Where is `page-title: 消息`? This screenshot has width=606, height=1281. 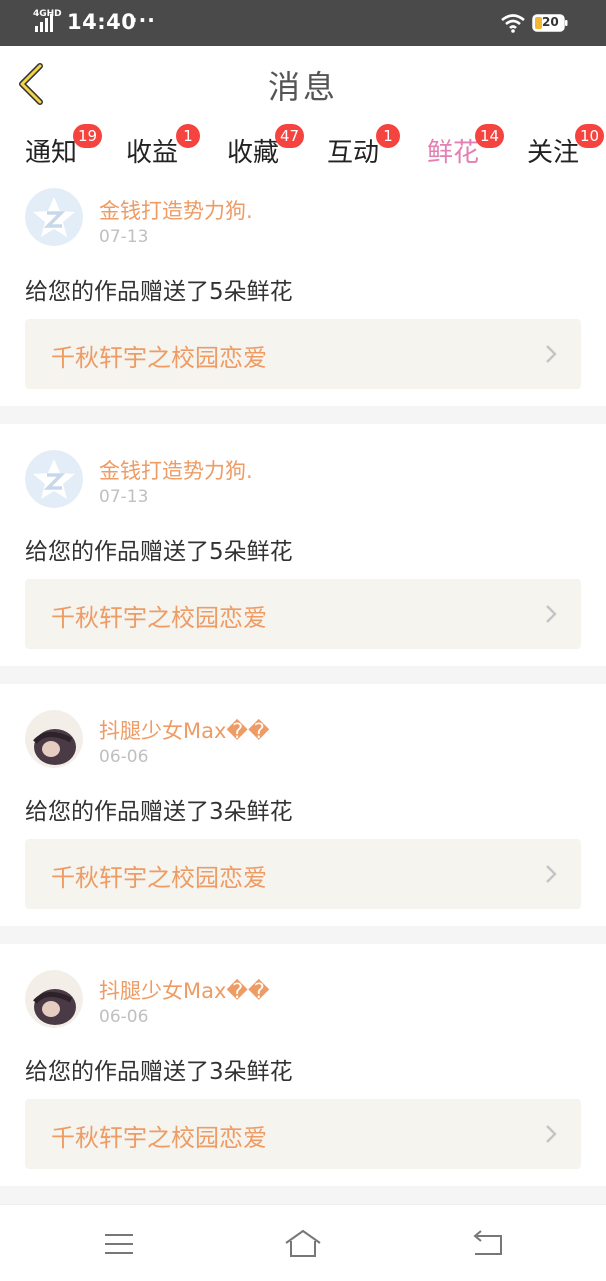
page-title: 消息 is located at coordinates (302, 87).